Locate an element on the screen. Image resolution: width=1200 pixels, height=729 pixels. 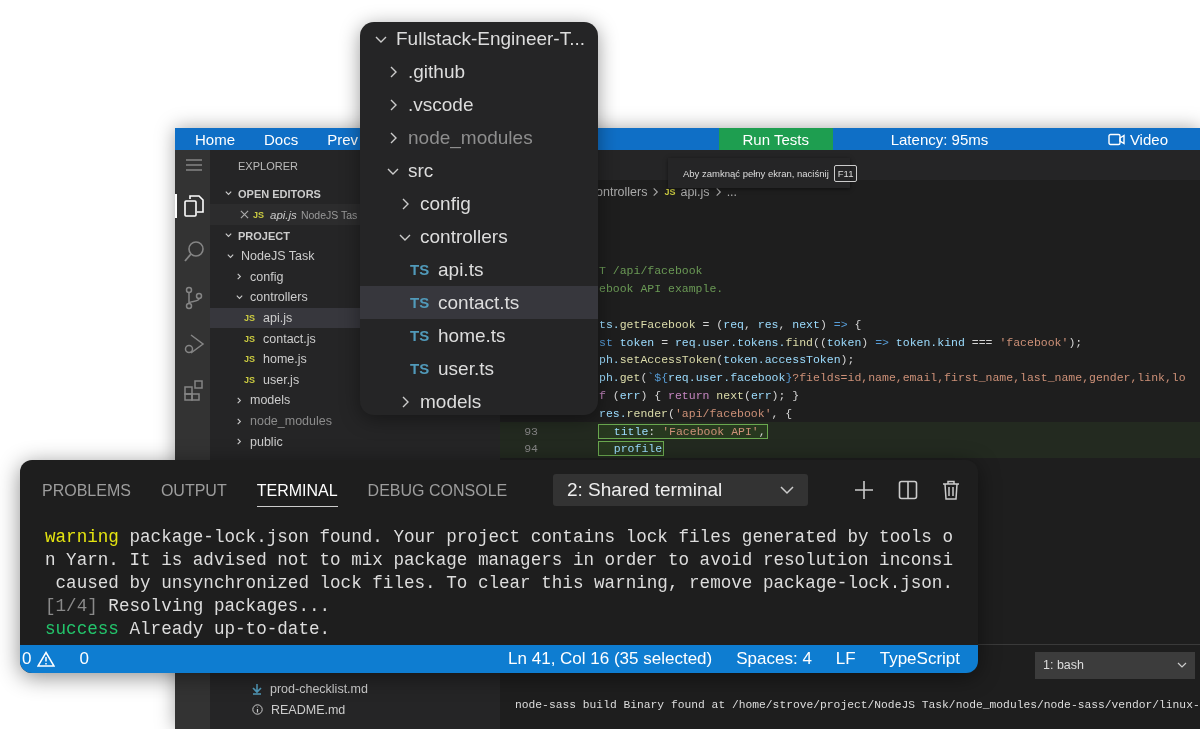
breadcrumb-item: ontrollers is located at coordinates (622, 192).